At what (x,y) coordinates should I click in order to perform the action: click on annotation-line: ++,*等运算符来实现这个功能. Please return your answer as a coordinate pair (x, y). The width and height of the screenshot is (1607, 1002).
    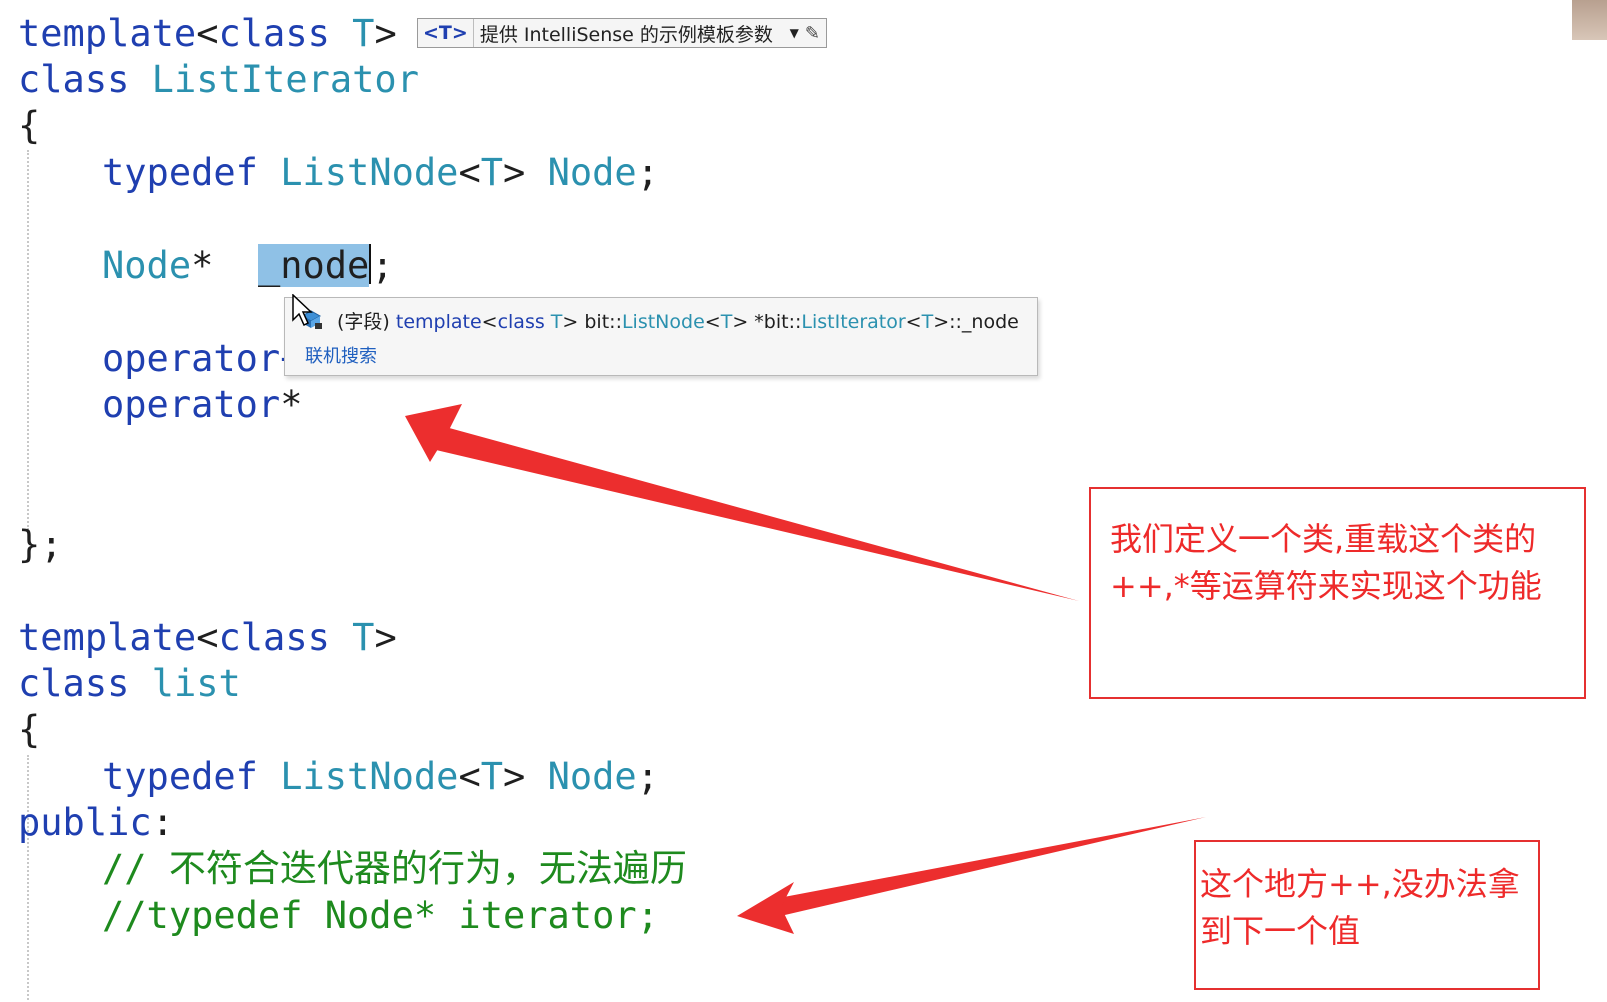
    Looking at the image, I should click on (1326, 586).